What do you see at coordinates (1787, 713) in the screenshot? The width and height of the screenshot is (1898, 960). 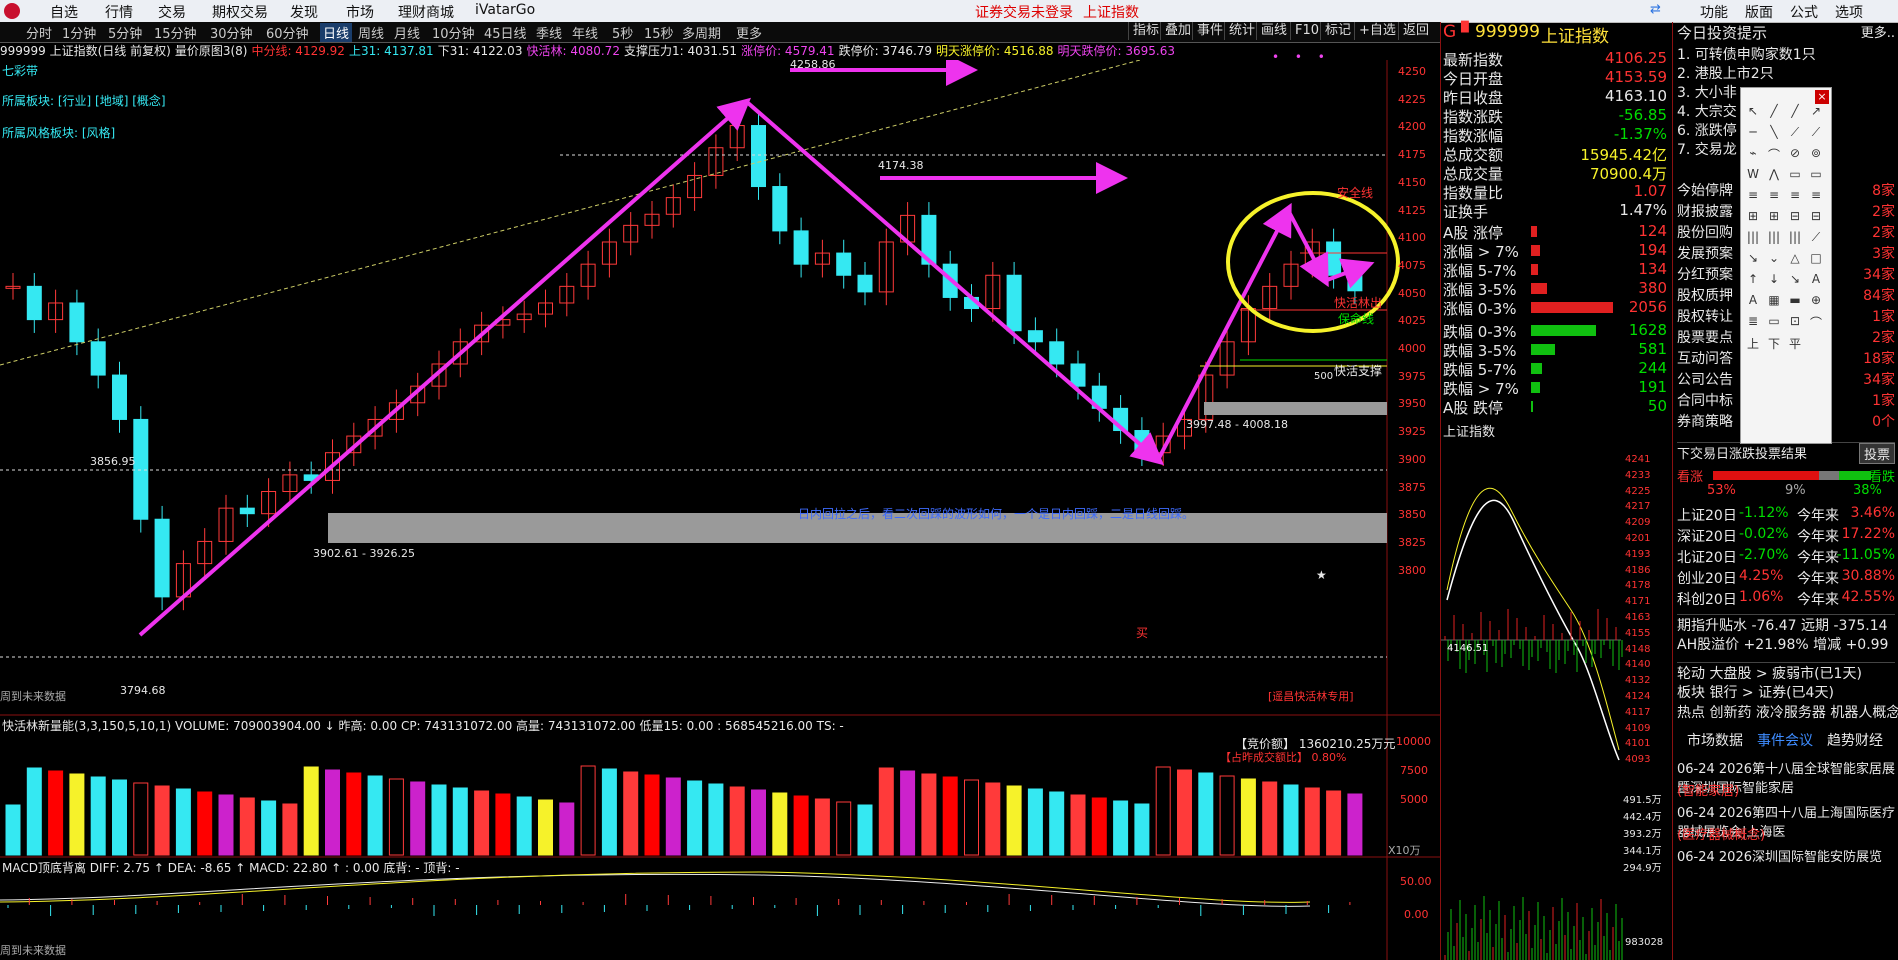 I see `hot-topics-text: 热点 创新药 液冷服务器 机器人概念` at bounding box center [1787, 713].